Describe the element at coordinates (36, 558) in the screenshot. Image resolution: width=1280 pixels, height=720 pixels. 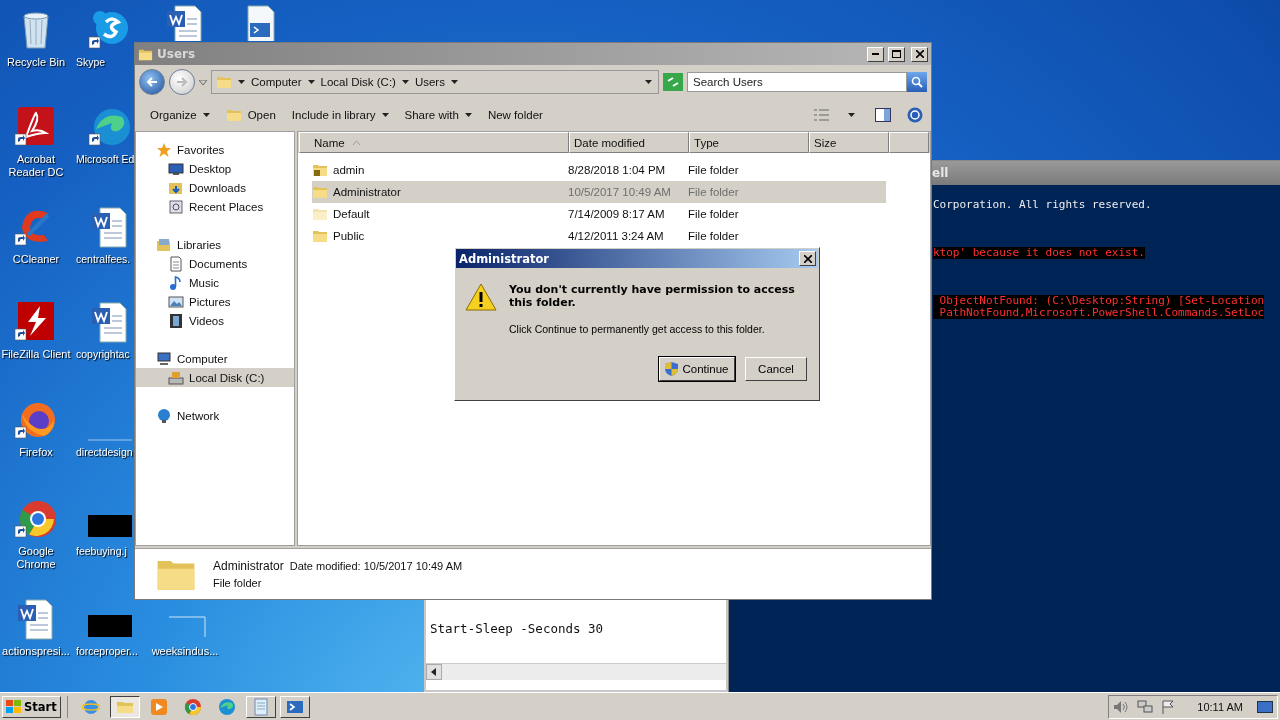
I see `desktop-icon-label: Google Chrome` at that location.